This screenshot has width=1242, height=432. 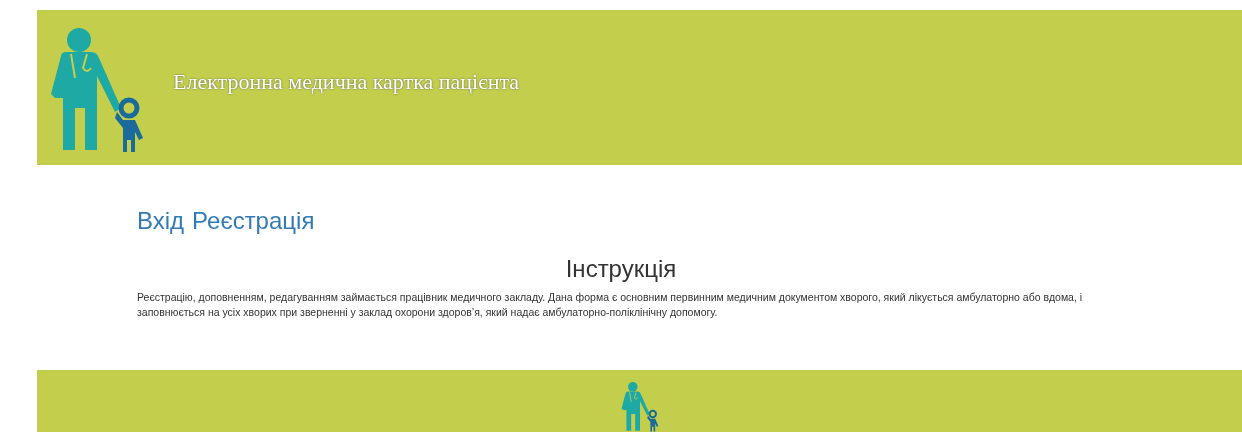 I want to click on instruction-text: Реєстрацію, доповненням, редагуванням займається працівник медичного закладу. Дана форма є основним первинним медичним документом хворого, який лікується амбулаторно або вдома, і заповнюється на усіх хворих при зверненні у заклад охорони здоров’я, який надає амбулаторно-поліклінічну допомогу., so click(x=610, y=304).